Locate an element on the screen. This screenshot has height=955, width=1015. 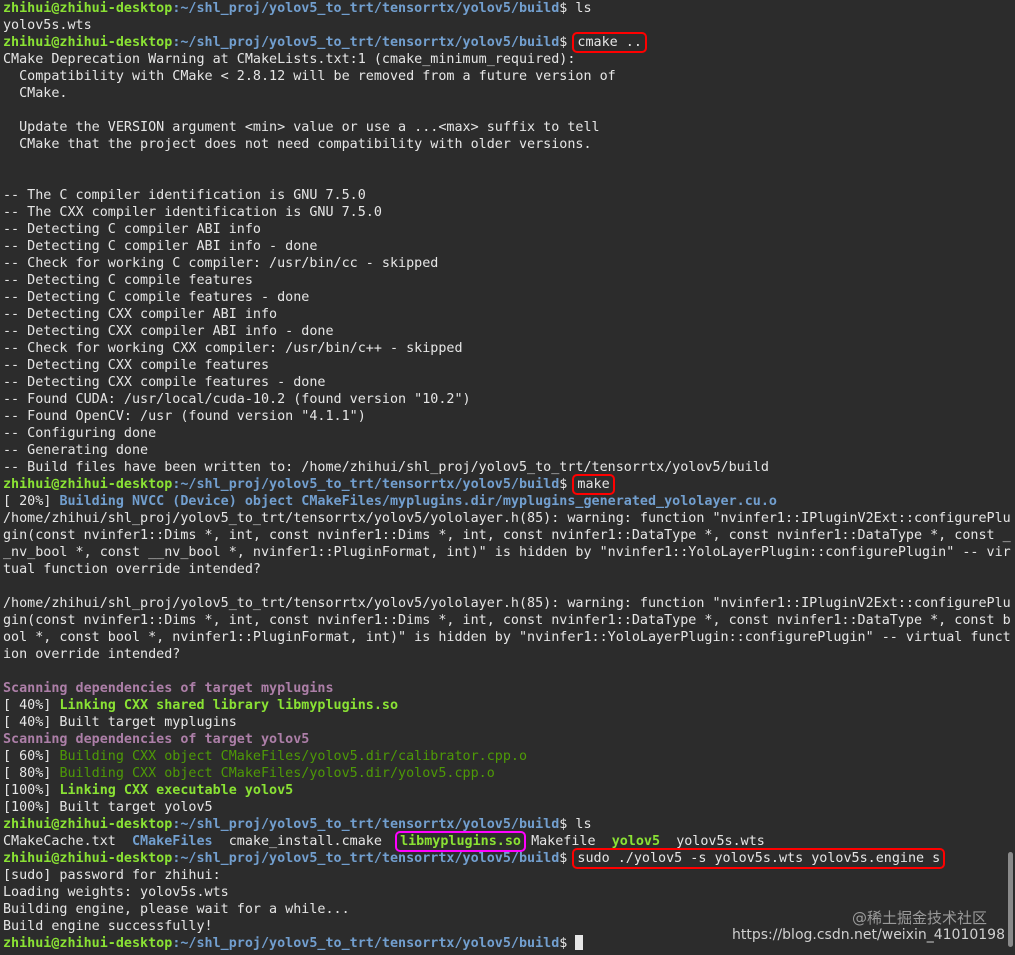
text-cursor is located at coordinates (579, 942).